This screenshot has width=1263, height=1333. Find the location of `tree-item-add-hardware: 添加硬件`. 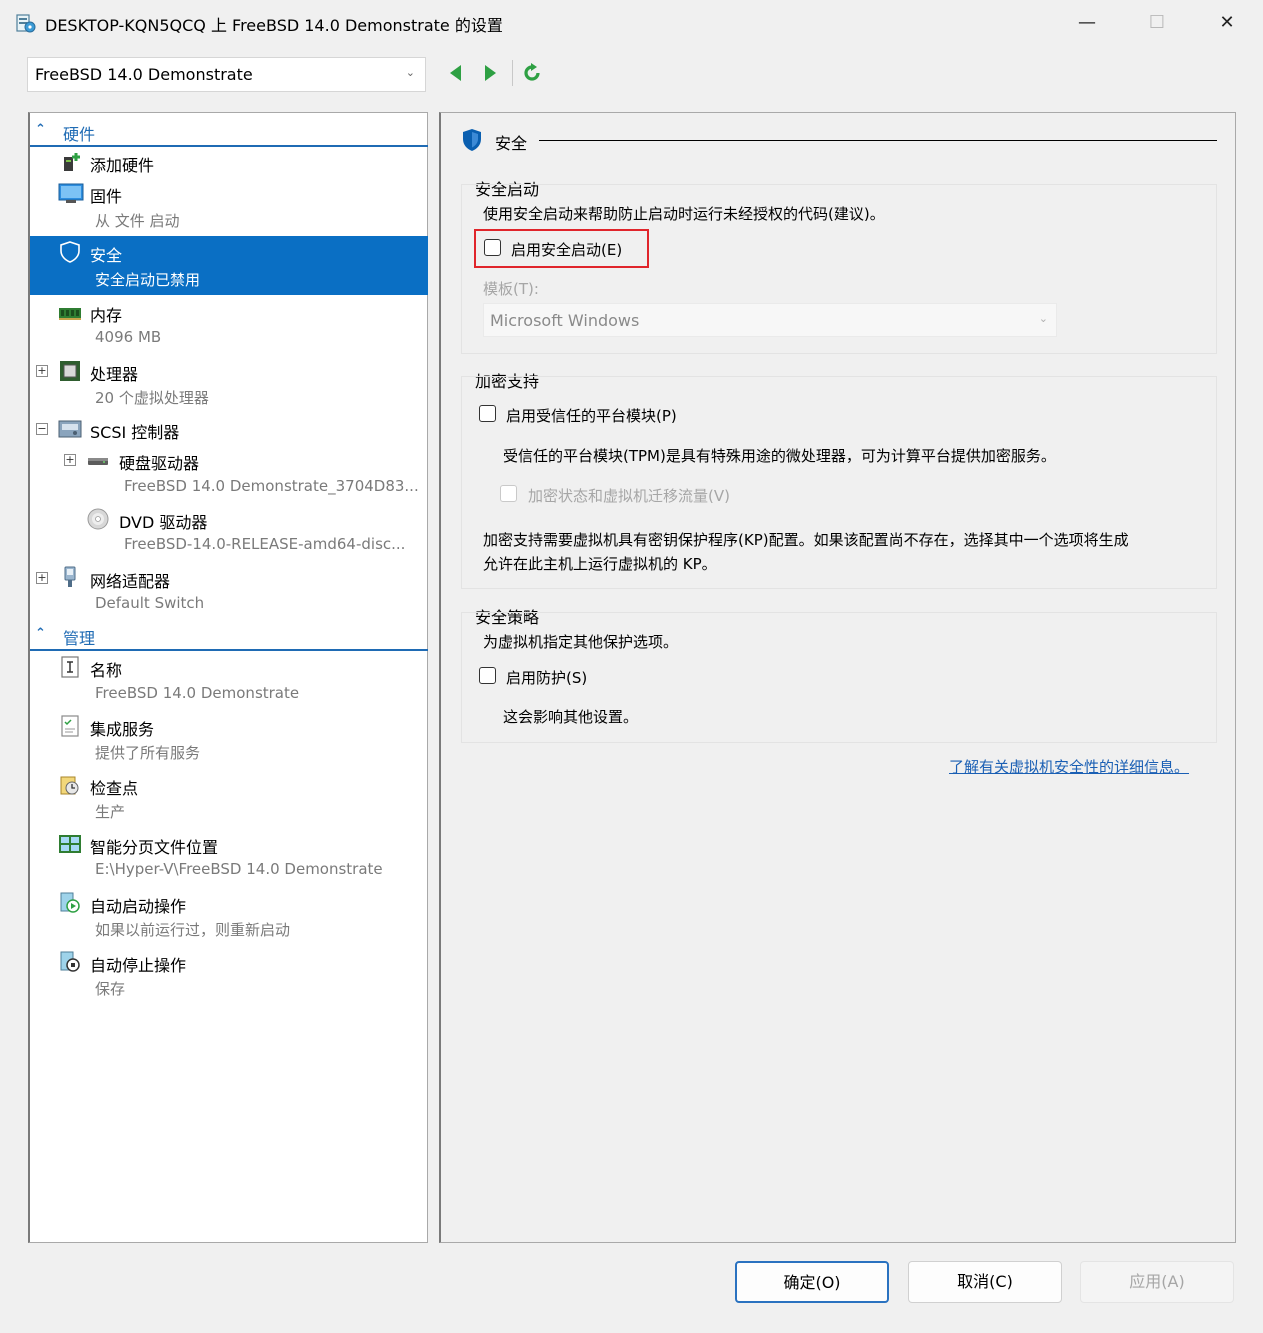

tree-item-add-hardware: 添加硬件 is located at coordinates (229, 162).